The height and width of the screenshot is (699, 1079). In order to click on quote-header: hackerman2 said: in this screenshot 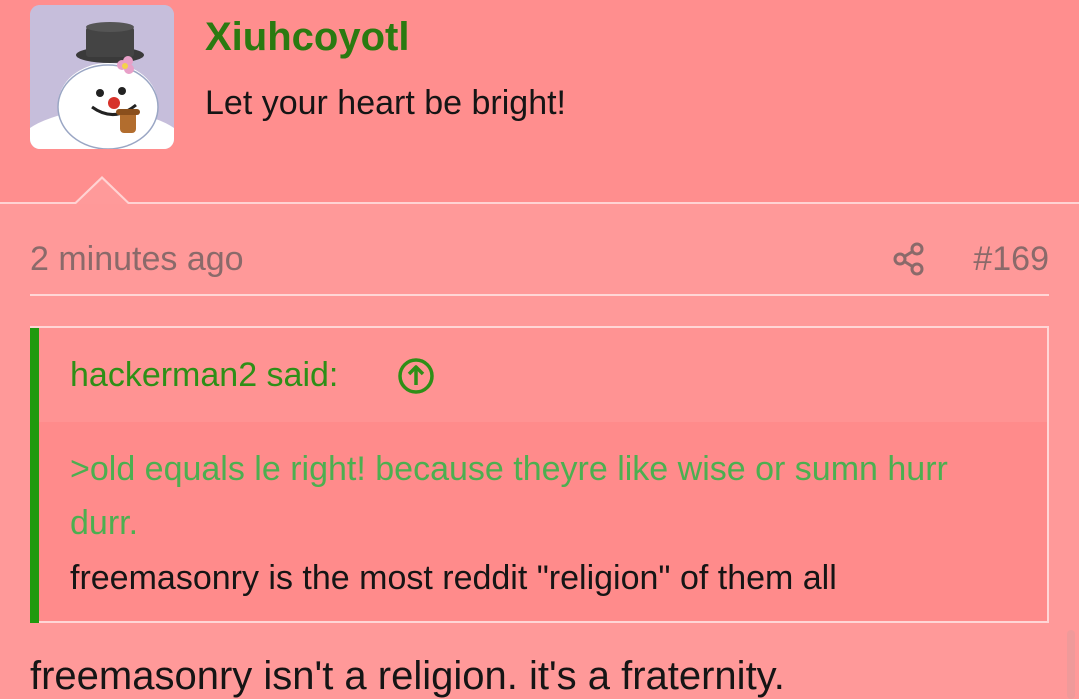, I will do `click(543, 375)`.